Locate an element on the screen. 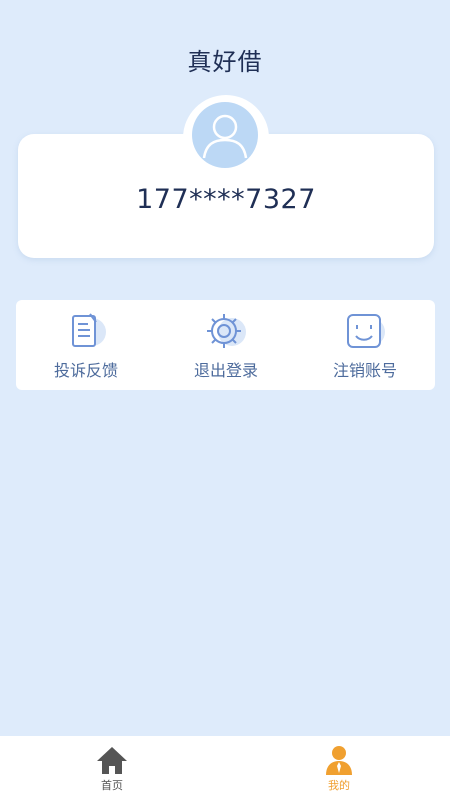 The image size is (450, 800). bottom-nav: 首页 我的 is located at coordinates (225, 768).